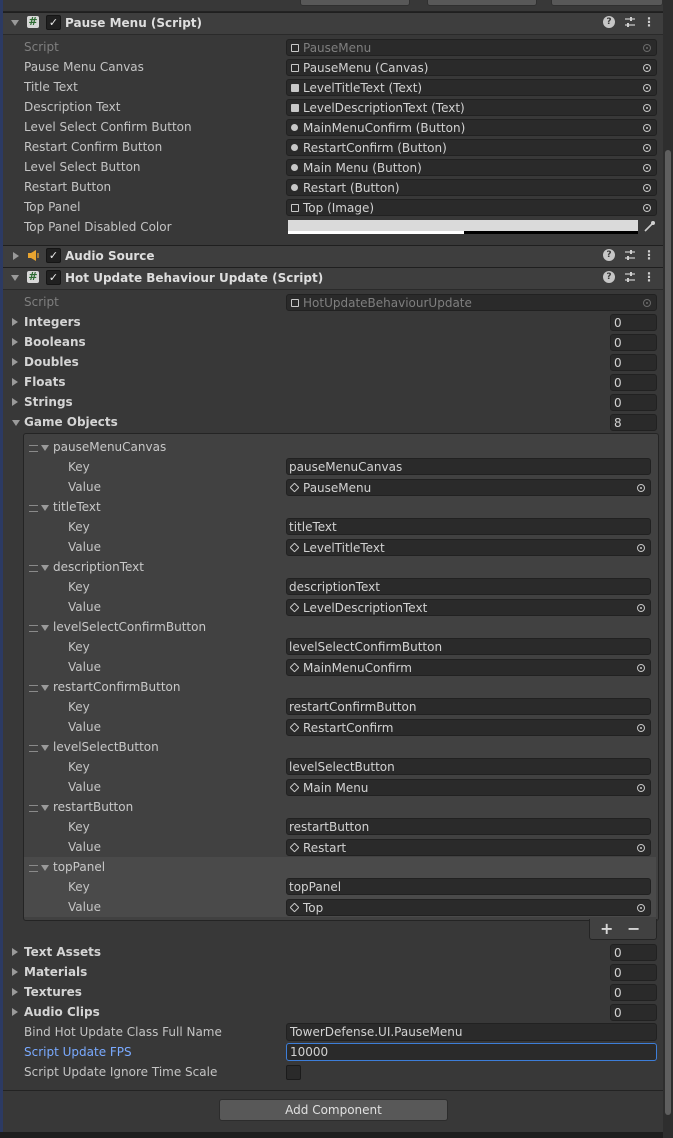 Image resolution: width=673 pixels, height=1138 pixels. What do you see at coordinates (55, 342) in the screenshot?
I see `section-label: Booleans` at bounding box center [55, 342].